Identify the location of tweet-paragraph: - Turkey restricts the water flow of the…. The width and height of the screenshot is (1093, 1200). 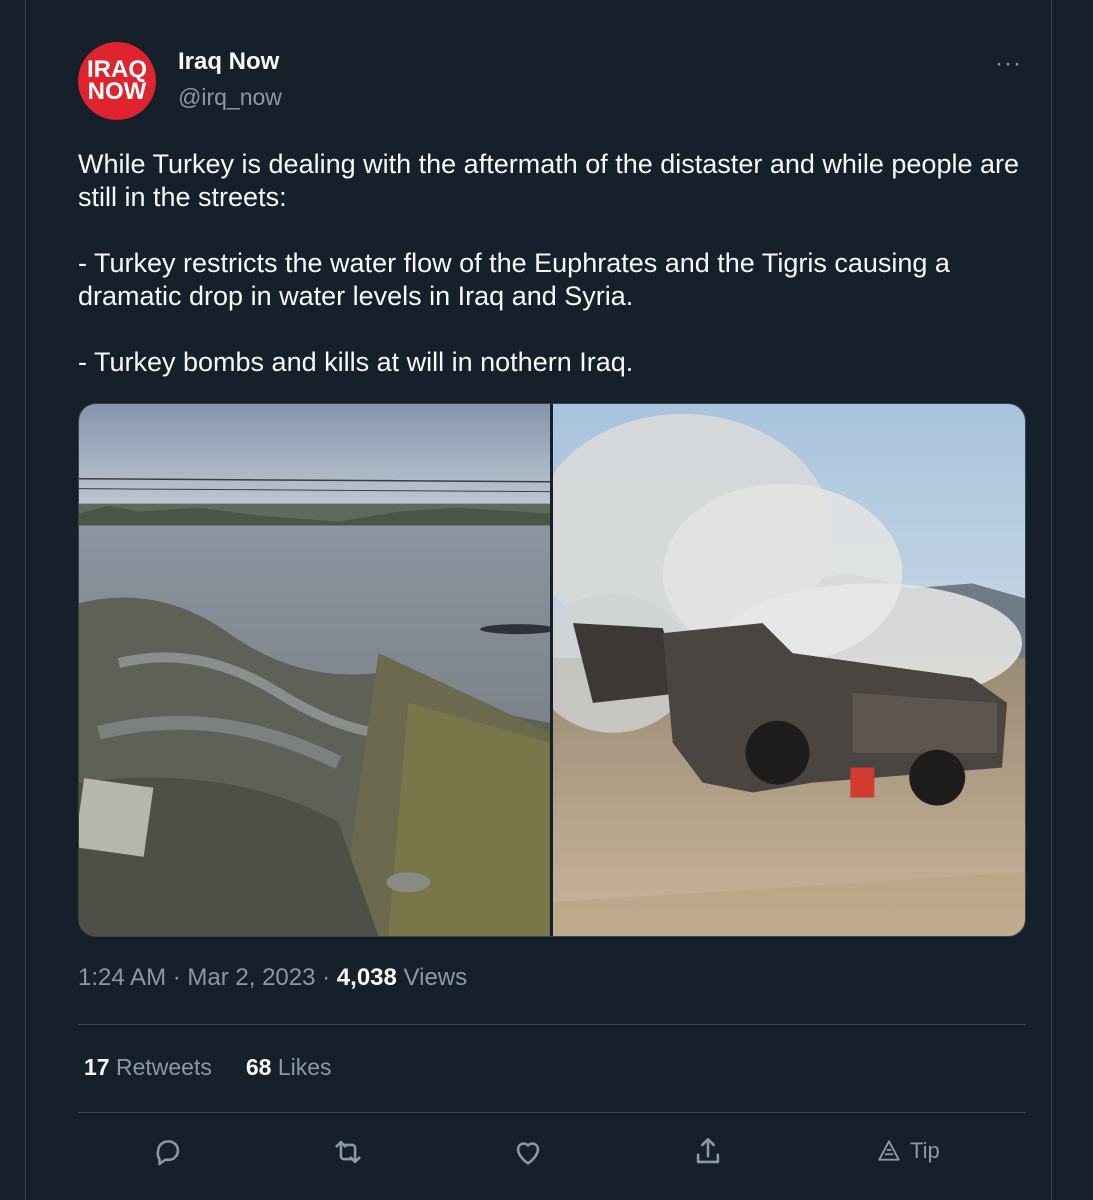
(514, 279).